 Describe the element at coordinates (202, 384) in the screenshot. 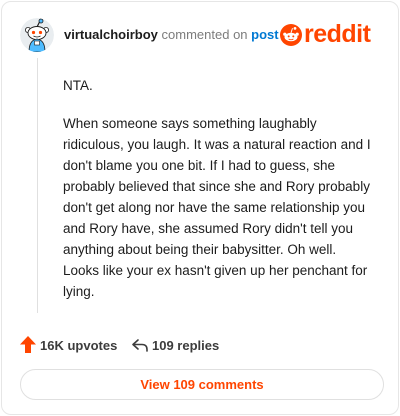

I see `view-comments-button: View 109 comments` at that location.